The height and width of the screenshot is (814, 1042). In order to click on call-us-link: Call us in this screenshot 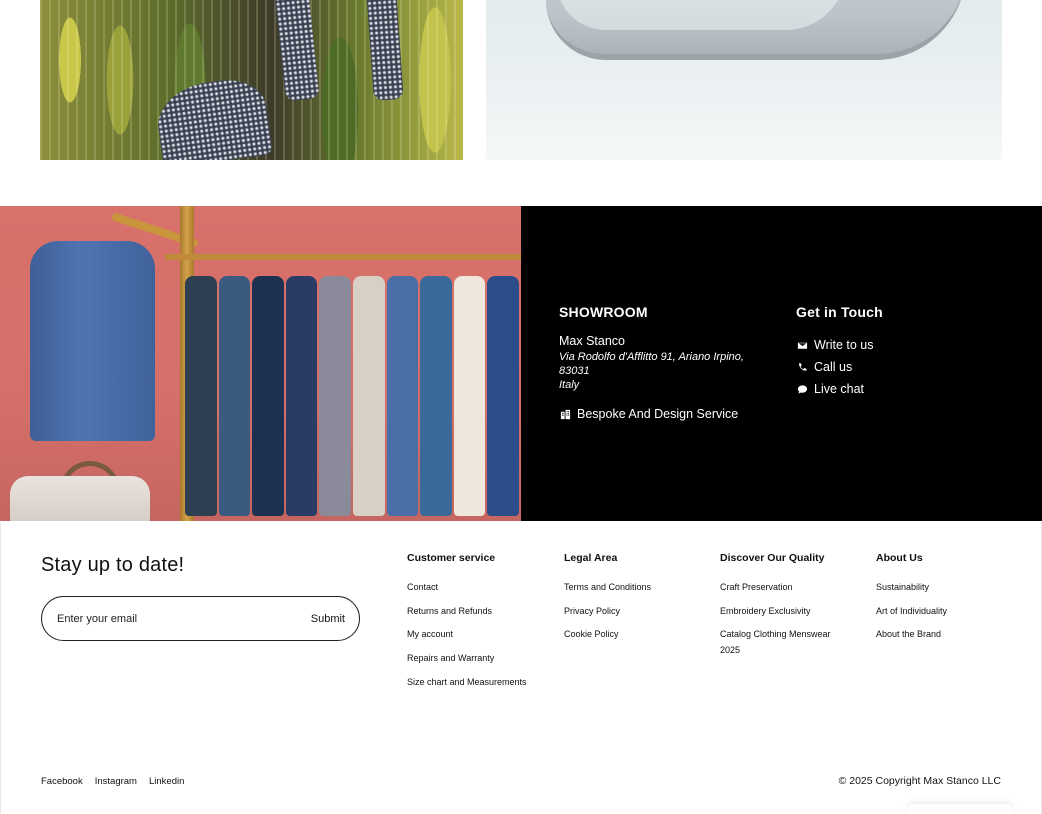, I will do `click(896, 367)`.